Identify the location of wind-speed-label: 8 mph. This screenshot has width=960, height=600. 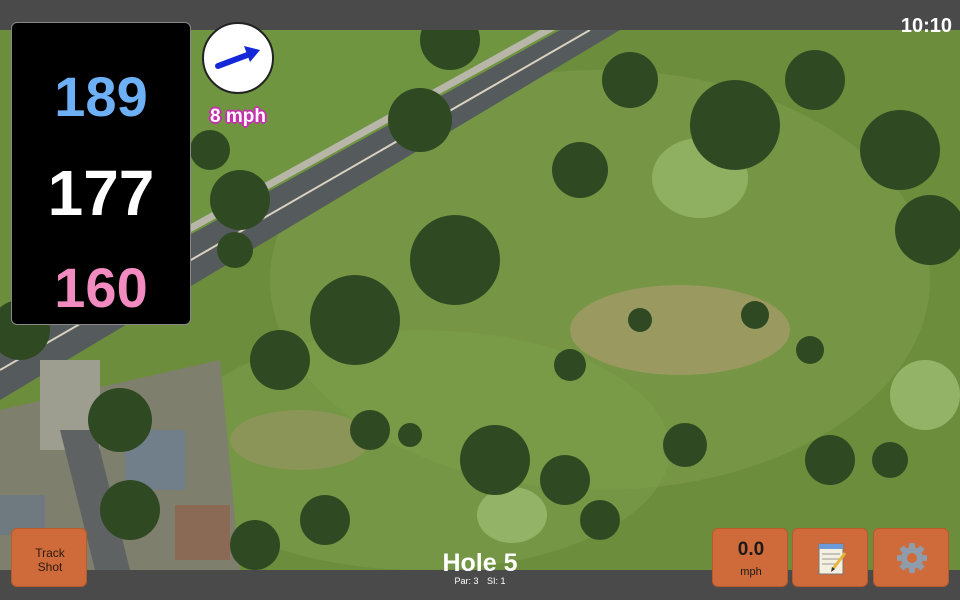
(238, 116).